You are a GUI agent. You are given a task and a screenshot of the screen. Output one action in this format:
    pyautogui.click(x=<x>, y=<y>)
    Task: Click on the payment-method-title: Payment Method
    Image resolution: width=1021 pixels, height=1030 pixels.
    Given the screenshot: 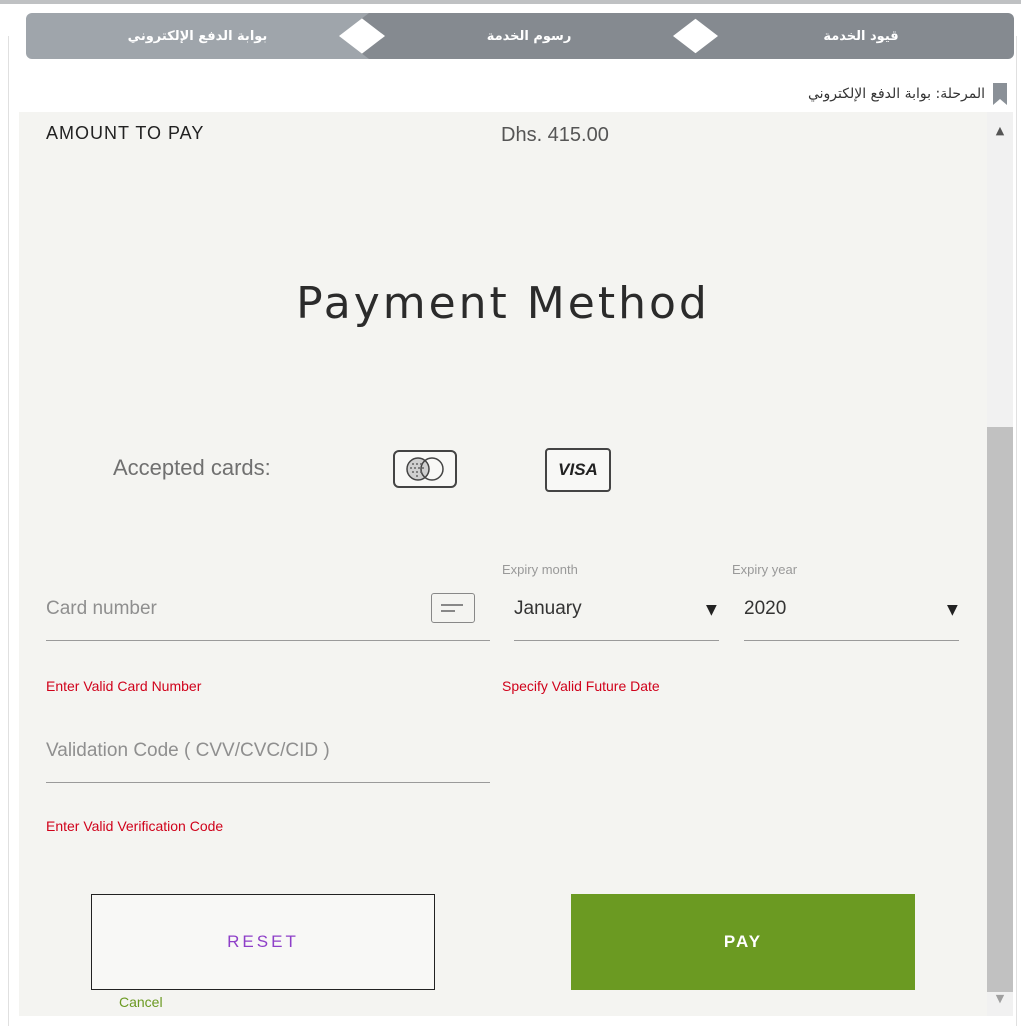 What is the action you would take?
    pyautogui.click(x=503, y=303)
    